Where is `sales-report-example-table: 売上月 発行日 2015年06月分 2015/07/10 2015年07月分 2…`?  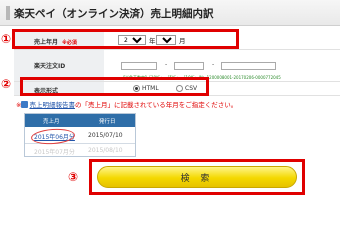
sales-report-example-table: 売上月 発行日 2015年06月分 2015/07/10 2015年07月分 2… is located at coordinates (80, 135).